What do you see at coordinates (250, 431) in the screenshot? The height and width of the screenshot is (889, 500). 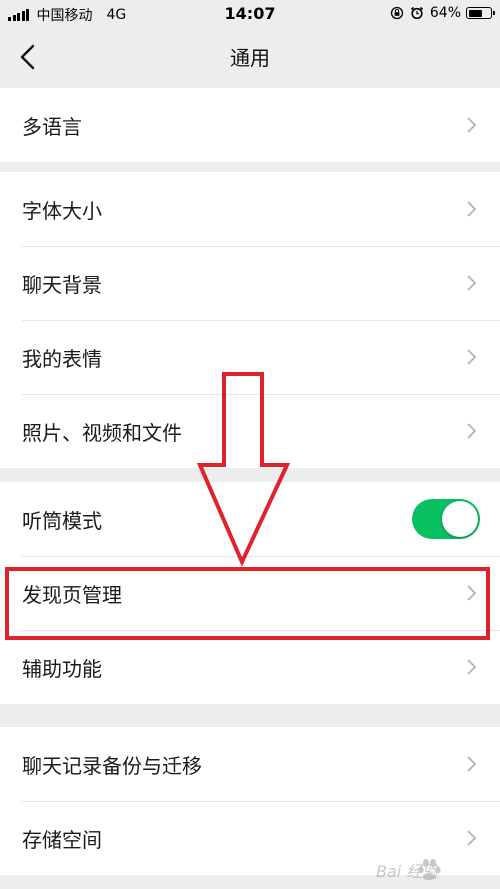 I see `row-photos-videos-files: 照片、视频和文件` at bounding box center [250, 431].